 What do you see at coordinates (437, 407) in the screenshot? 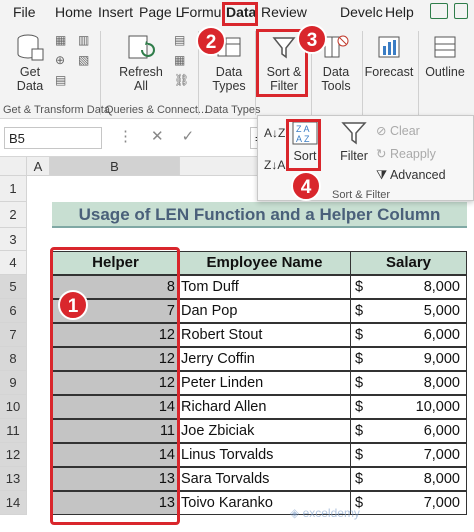
I see `salary-amount: 10,000` at bounding box center [437, 407].